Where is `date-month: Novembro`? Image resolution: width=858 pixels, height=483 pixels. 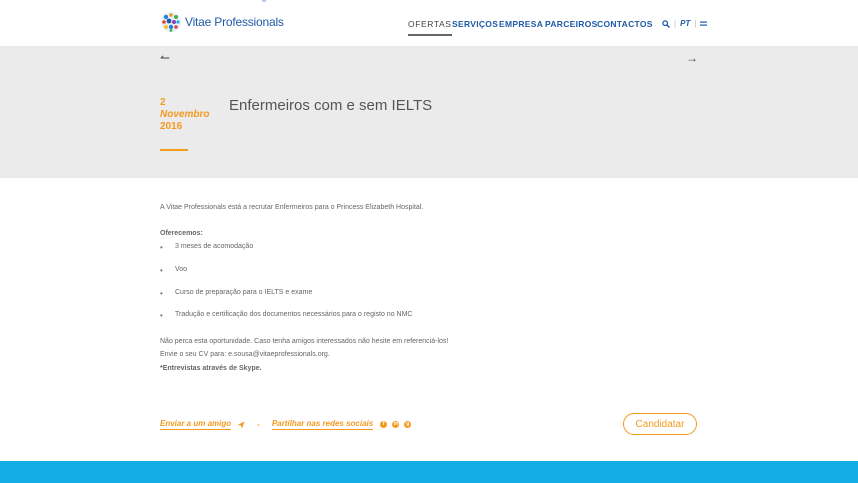 date-month: Novembro is located at coordinates (185, 114).